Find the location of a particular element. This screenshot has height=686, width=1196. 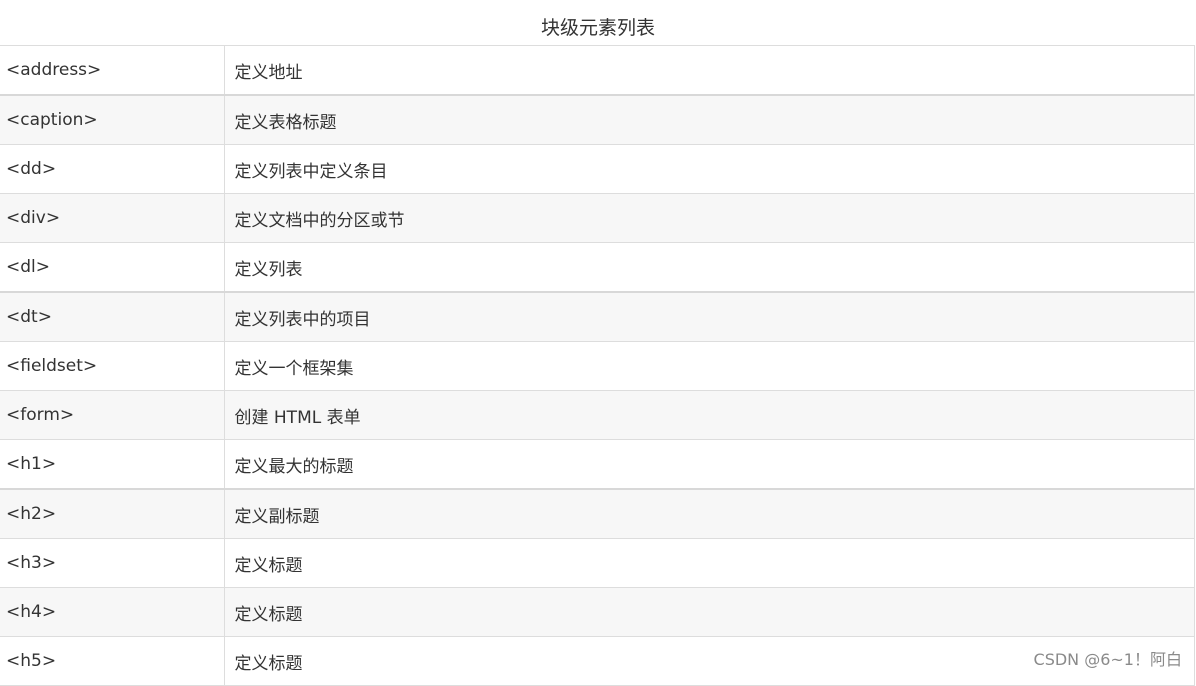

description-cell: 定义最大的标题 is located at coordinates (709, 464).